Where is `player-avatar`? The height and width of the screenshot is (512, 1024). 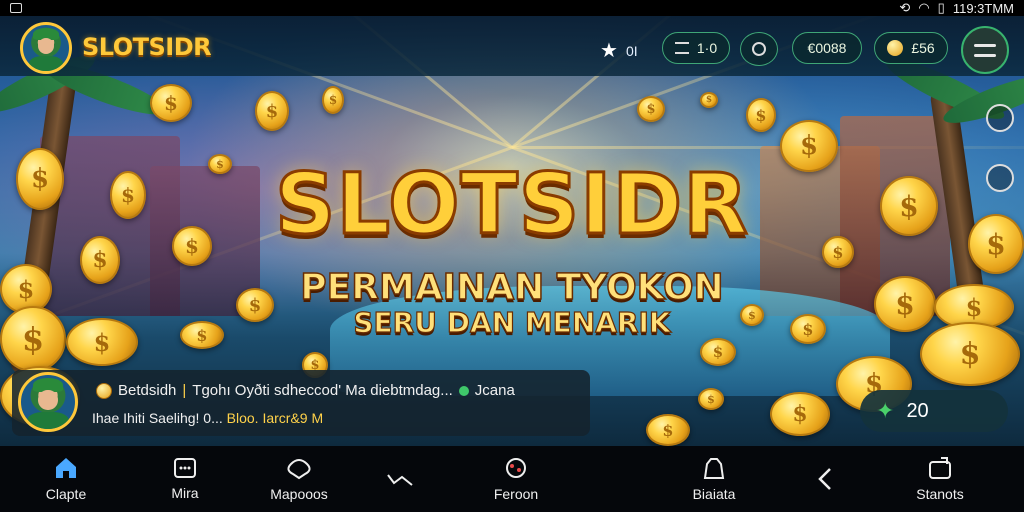 player-avatar is located at coordinates (46, 48).